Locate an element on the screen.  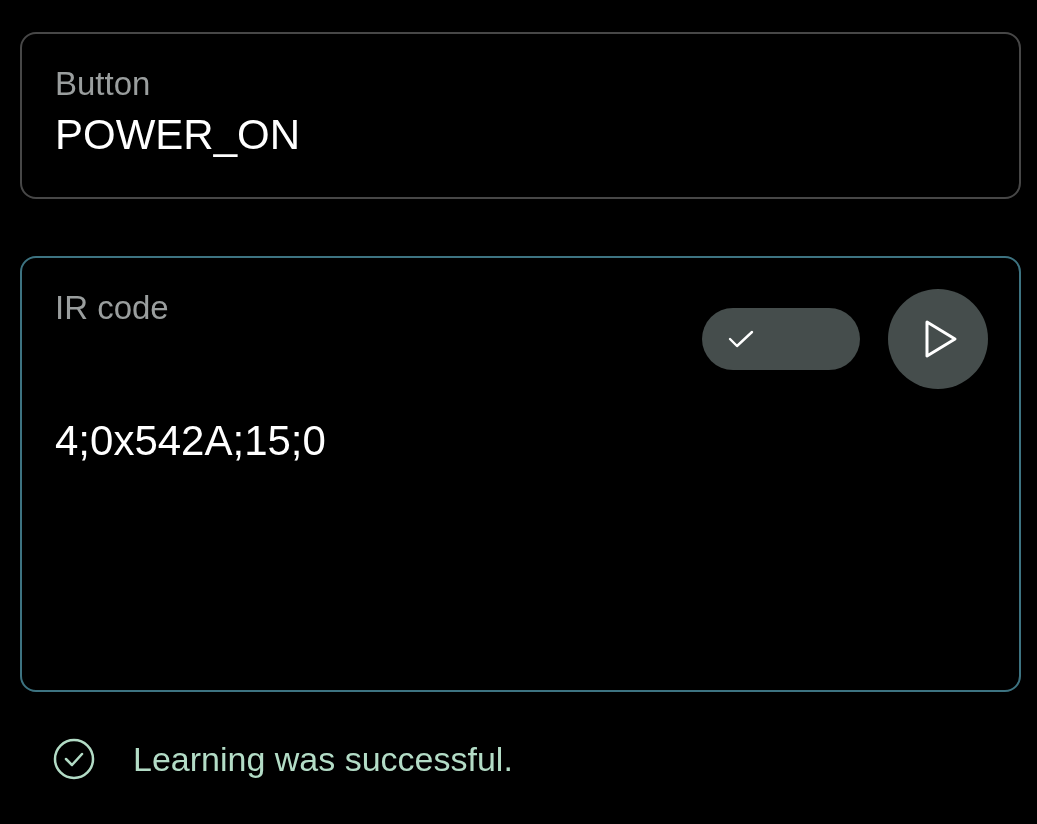
status-message: Learning was successful. is located at coordinates (323, 759).